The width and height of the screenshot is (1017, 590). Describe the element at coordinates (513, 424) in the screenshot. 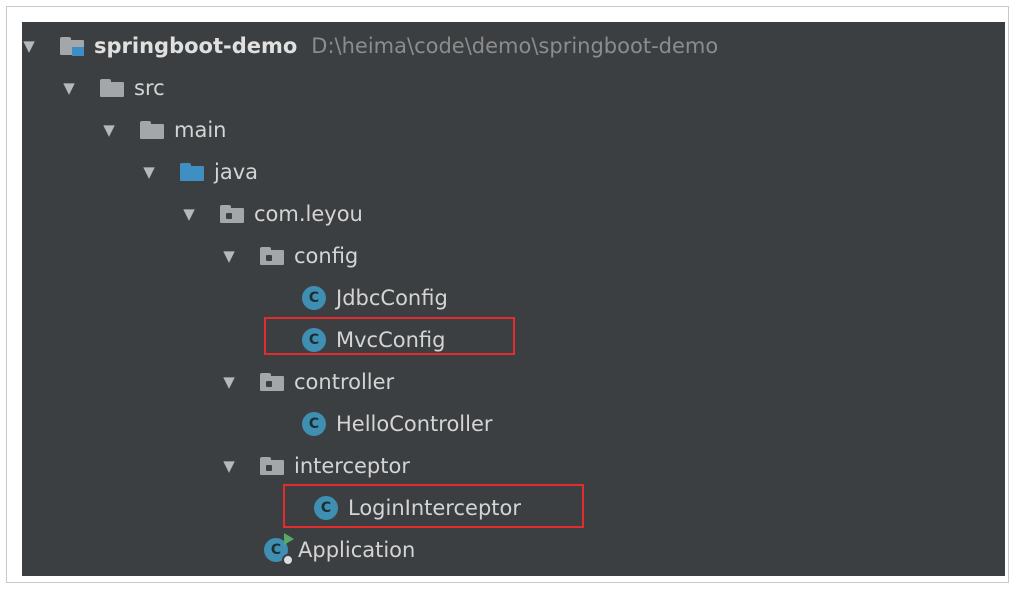

I see `tree-node-class-hellocontroller: C HelloController` at that location.